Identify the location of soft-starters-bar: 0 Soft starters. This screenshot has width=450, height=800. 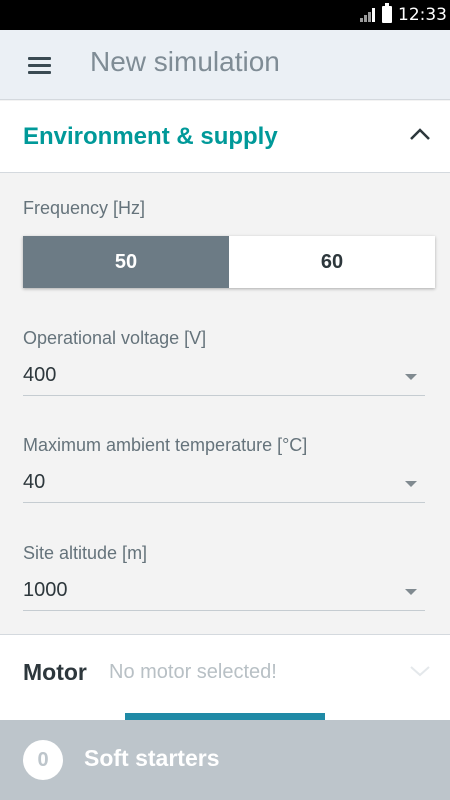
(225, 760).